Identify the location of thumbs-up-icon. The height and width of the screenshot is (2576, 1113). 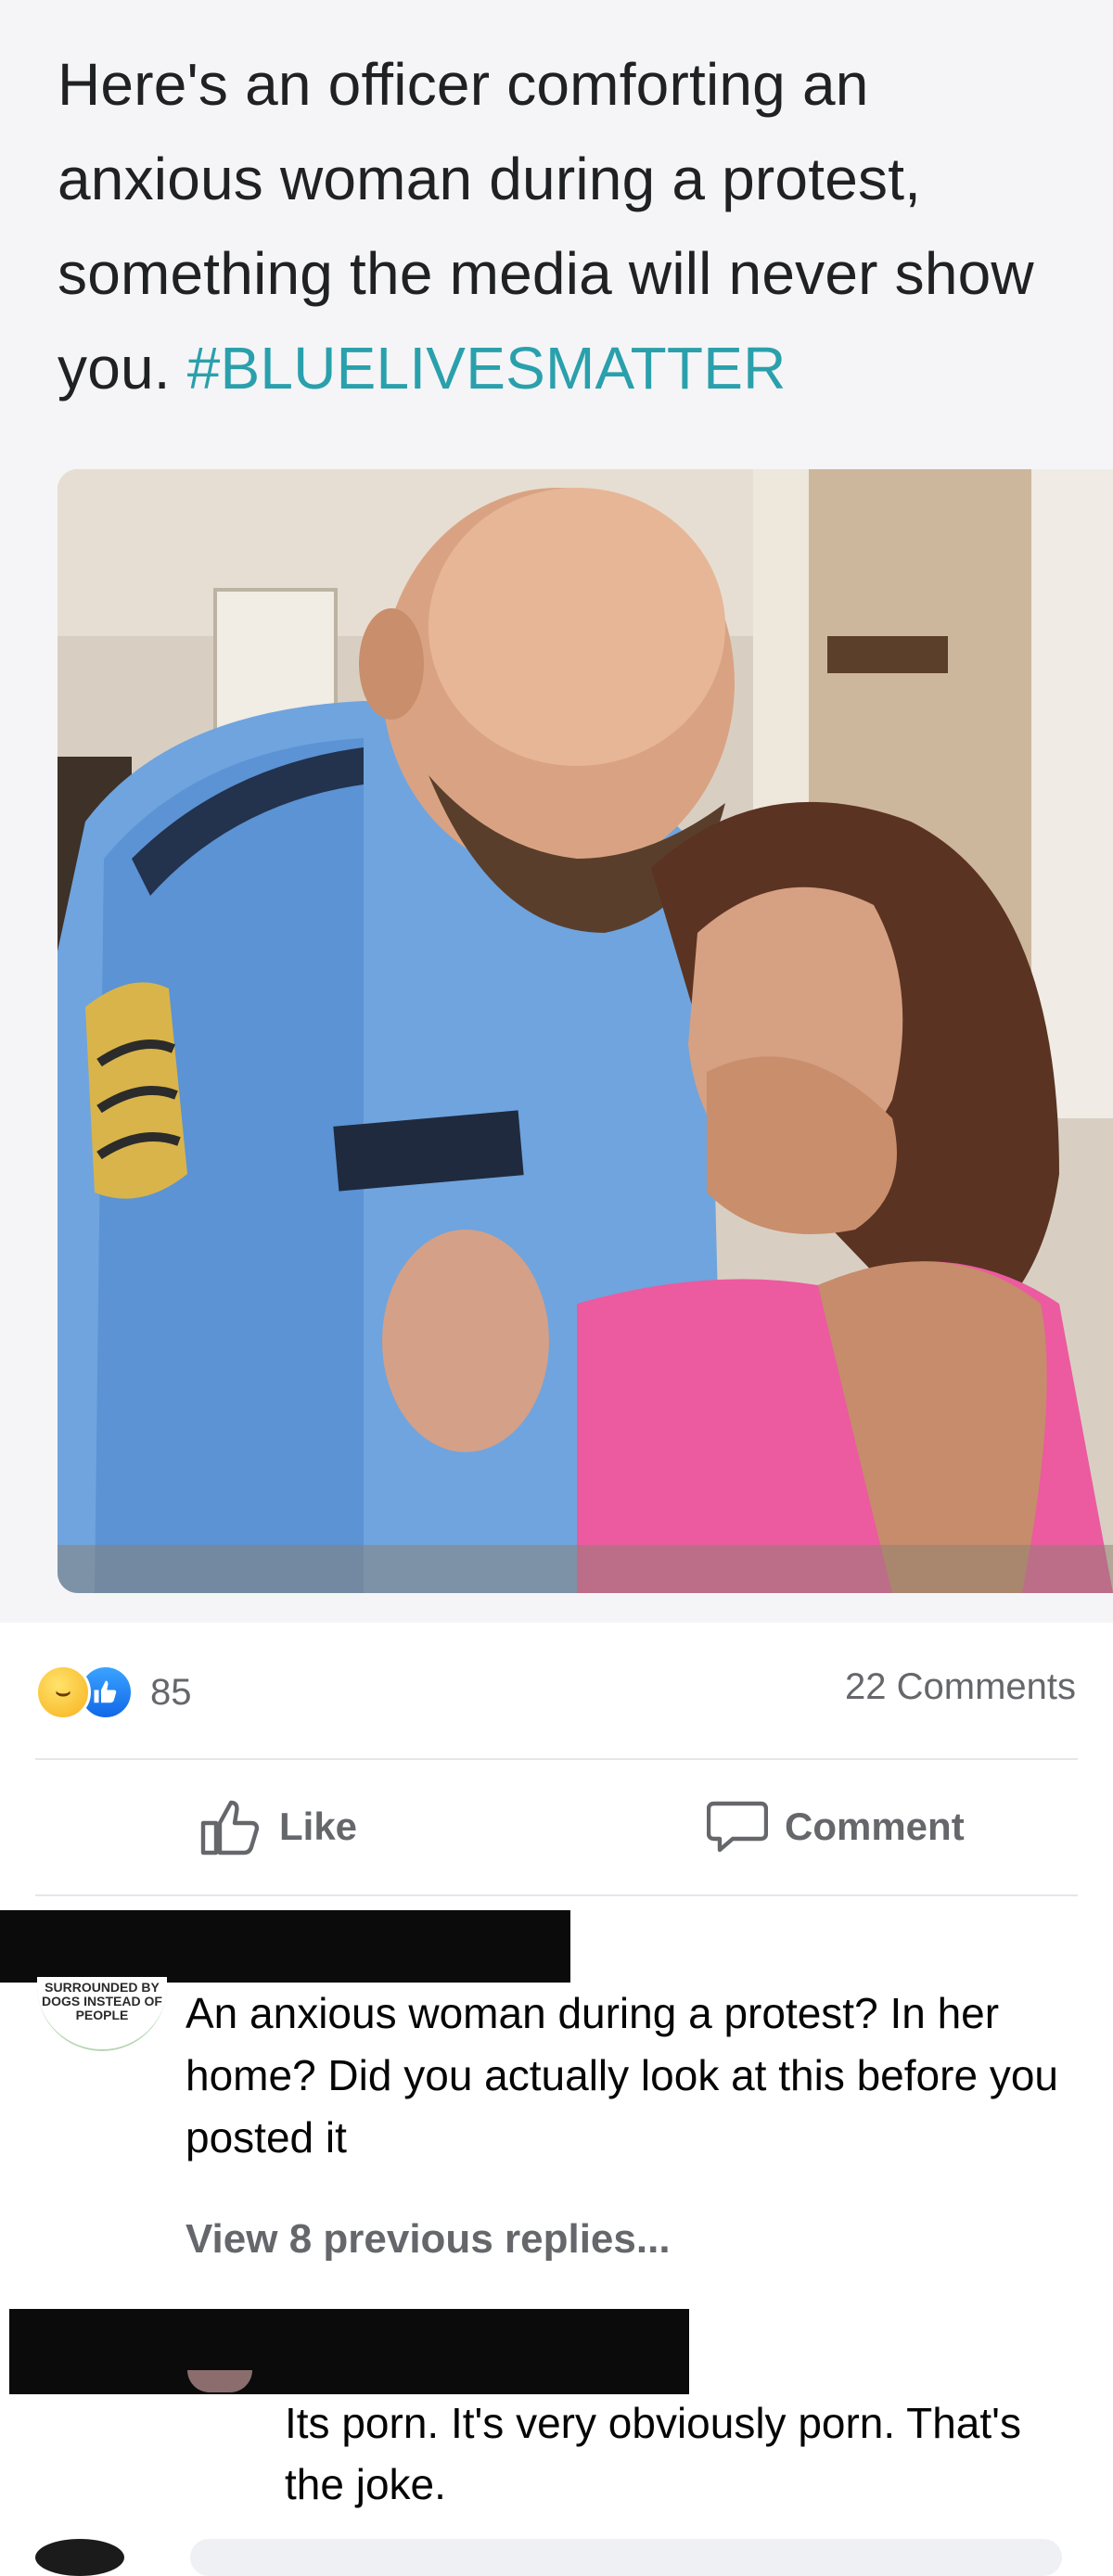
(105, 1692).